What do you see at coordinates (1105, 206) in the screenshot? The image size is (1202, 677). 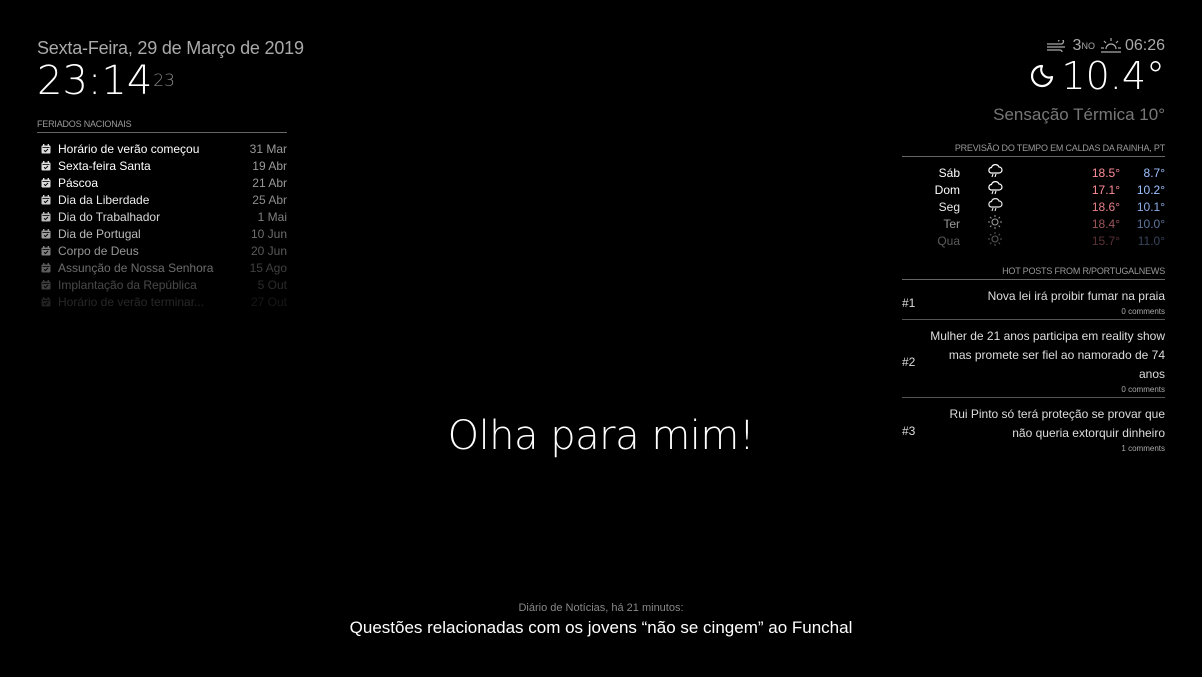 I see `forecast-max: 18.6°` at bounding box center [1105, 206].